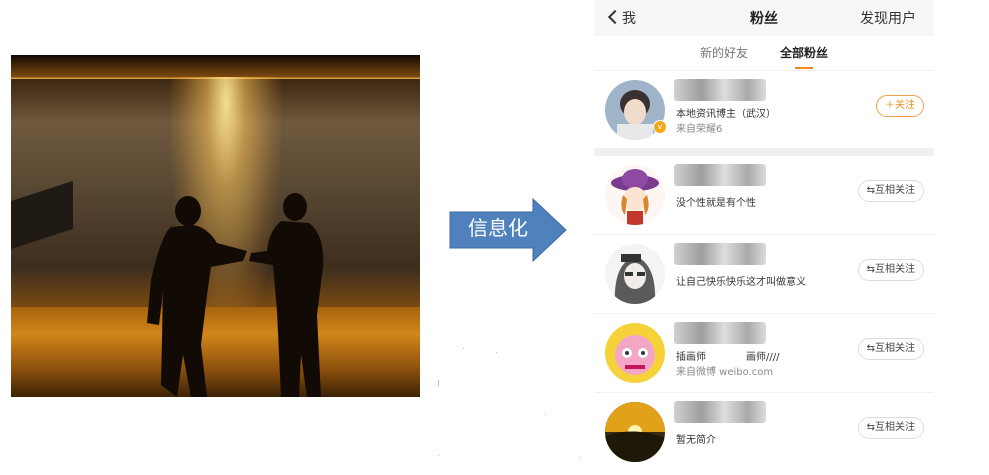  Describe the element at coordinates (728, 357) in the screenshot. I see `fan-description: 插画师 画师////` at that location.